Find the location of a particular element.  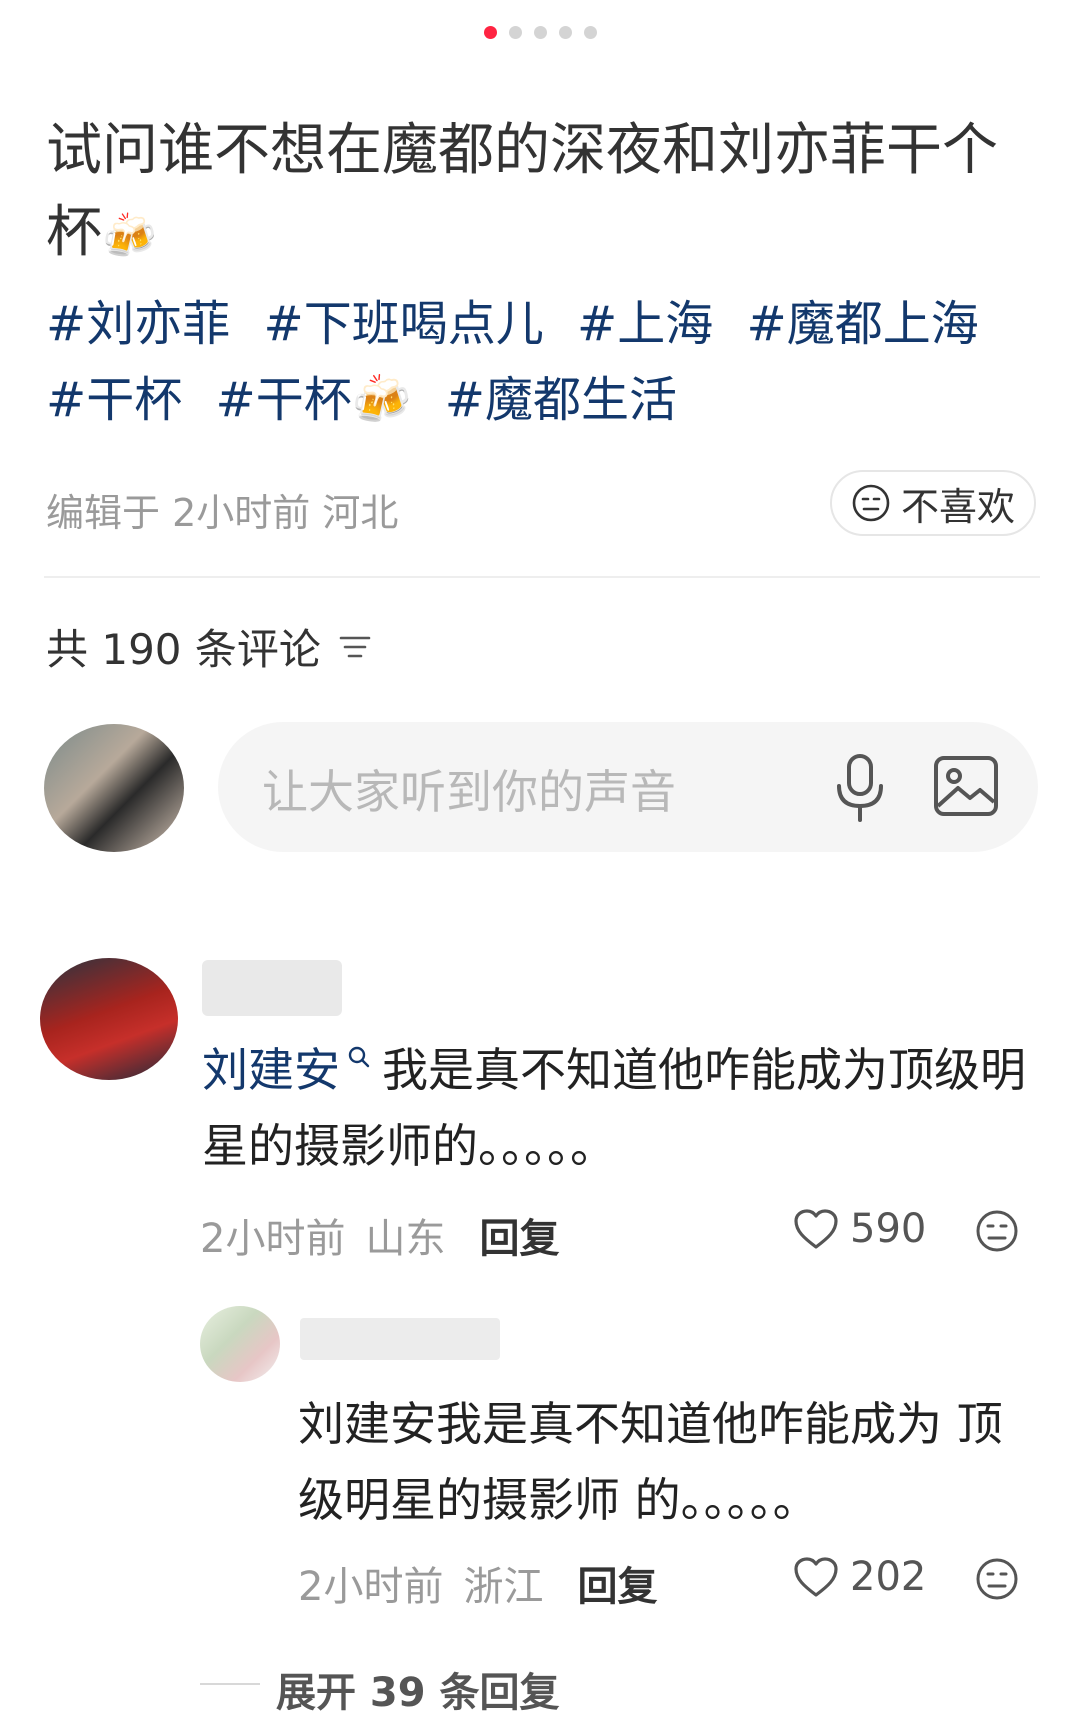

my-avatar is located at coordinates (114, 788).